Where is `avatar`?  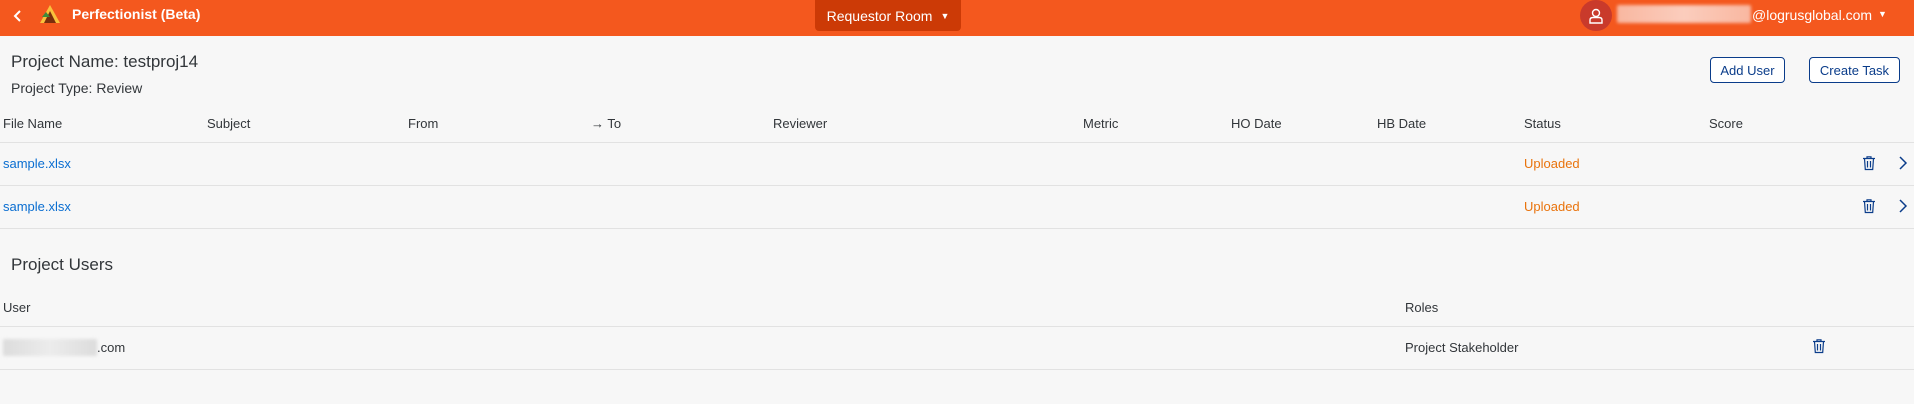 avatar is located at coordinates (1596, 15).